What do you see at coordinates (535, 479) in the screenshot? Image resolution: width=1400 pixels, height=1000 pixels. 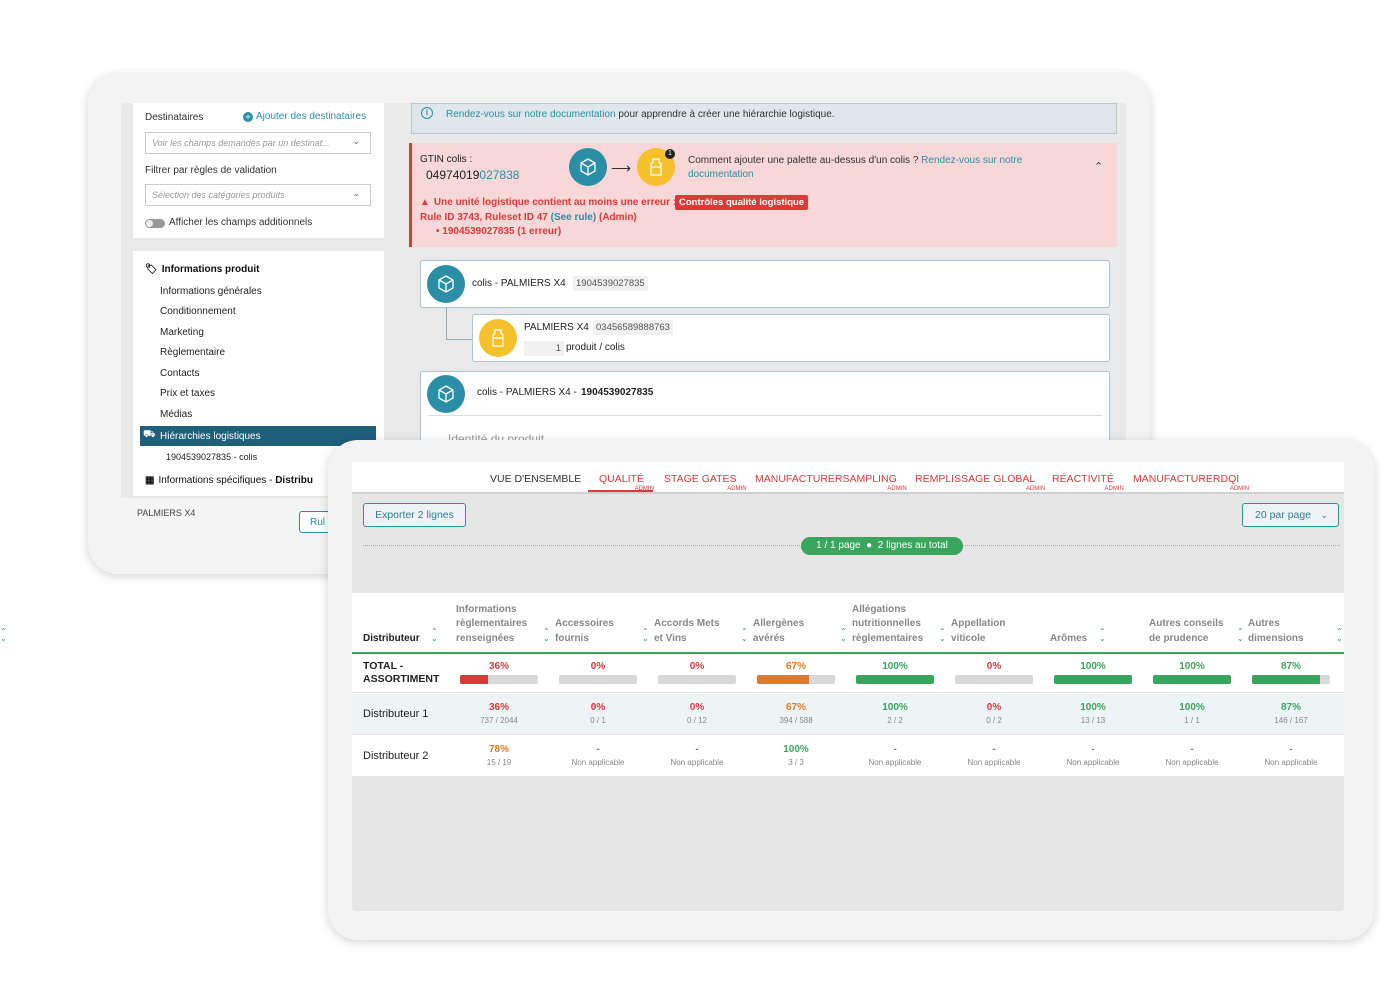 I see `tab-vue-d-ensemble: VUE D'ENSEMBLE` at bounding box center [535, 479].